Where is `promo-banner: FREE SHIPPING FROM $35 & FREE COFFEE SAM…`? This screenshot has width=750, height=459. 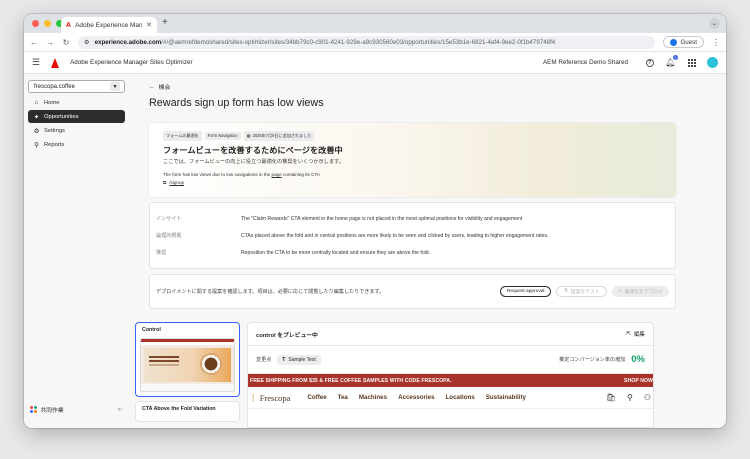
promo-banner: FREE SHIPPING FROM $35 & FREE COFFEE SAM… is located at coordinates (450, 380).